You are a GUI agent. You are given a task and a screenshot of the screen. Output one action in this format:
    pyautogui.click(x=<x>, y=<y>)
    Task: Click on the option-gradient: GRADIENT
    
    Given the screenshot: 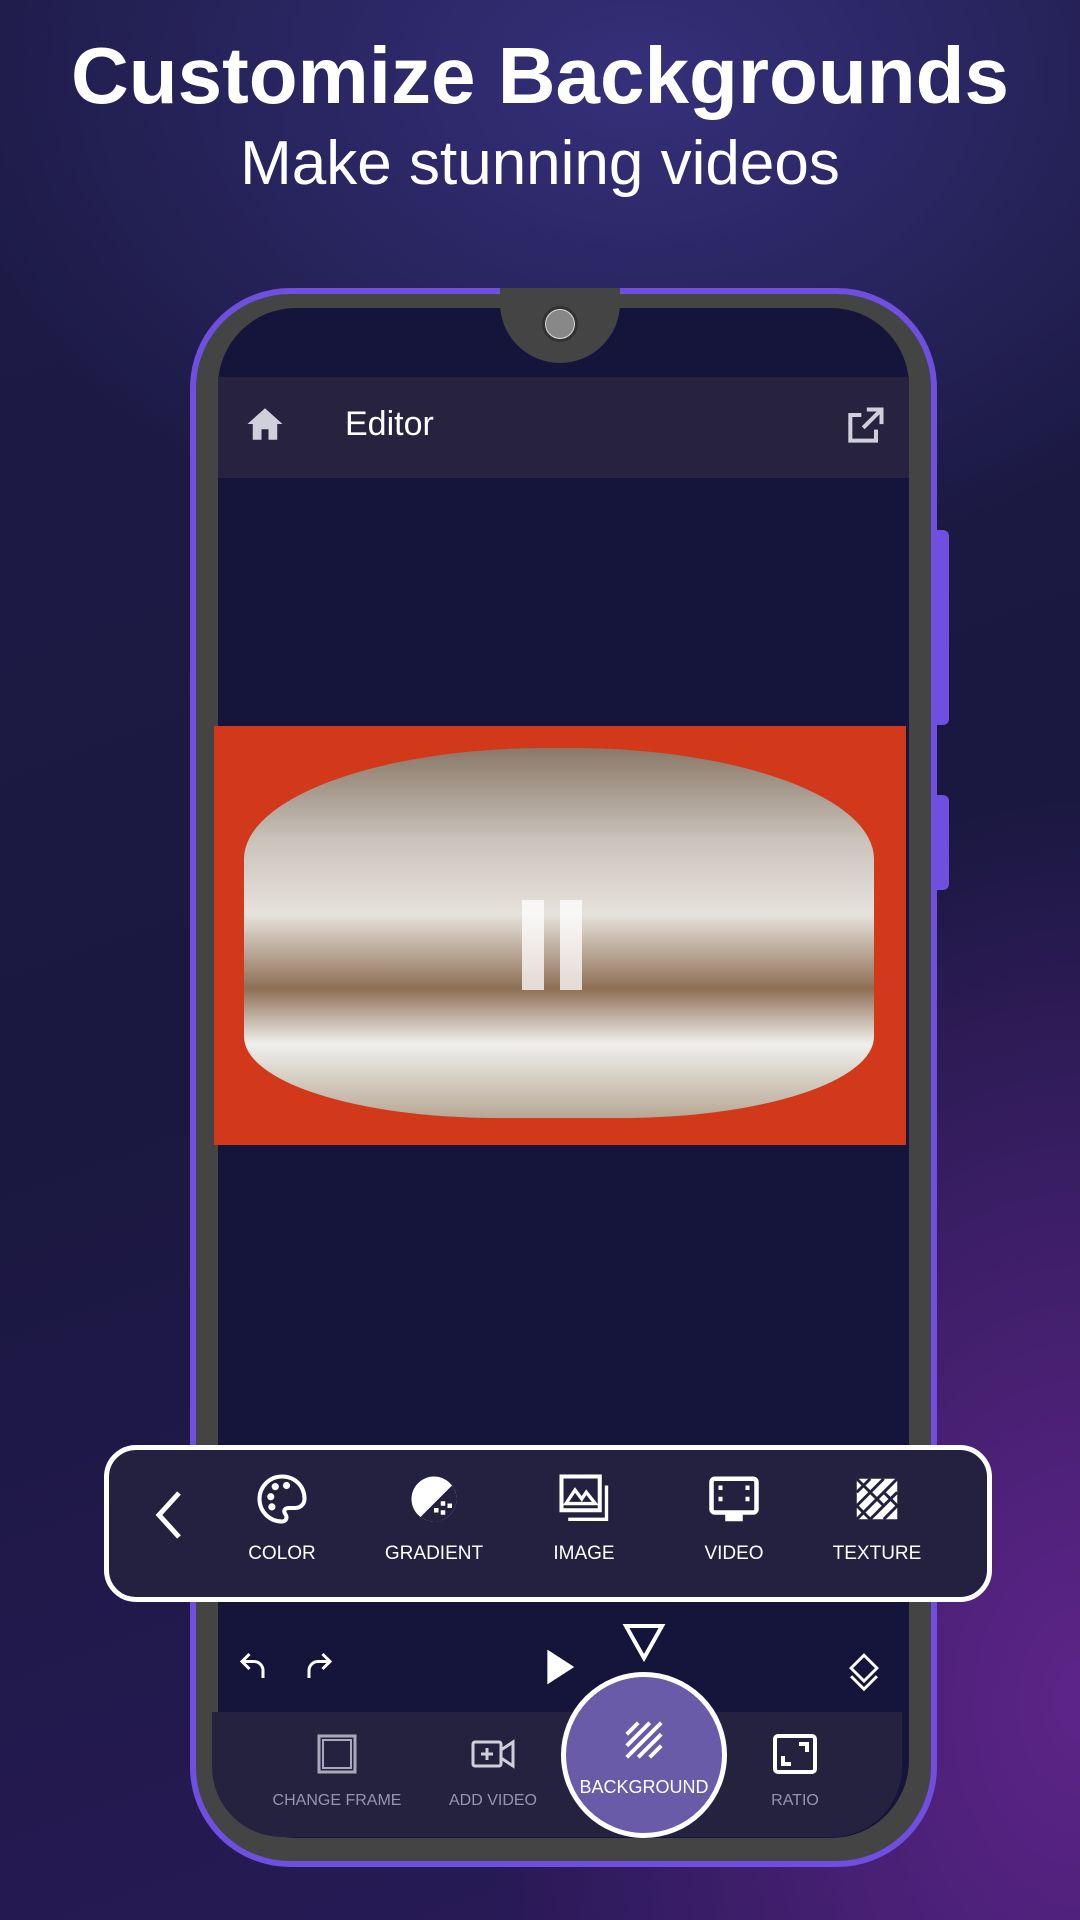 What is the action you would take?
    pyautogui.click(x=434, y=1518)
    